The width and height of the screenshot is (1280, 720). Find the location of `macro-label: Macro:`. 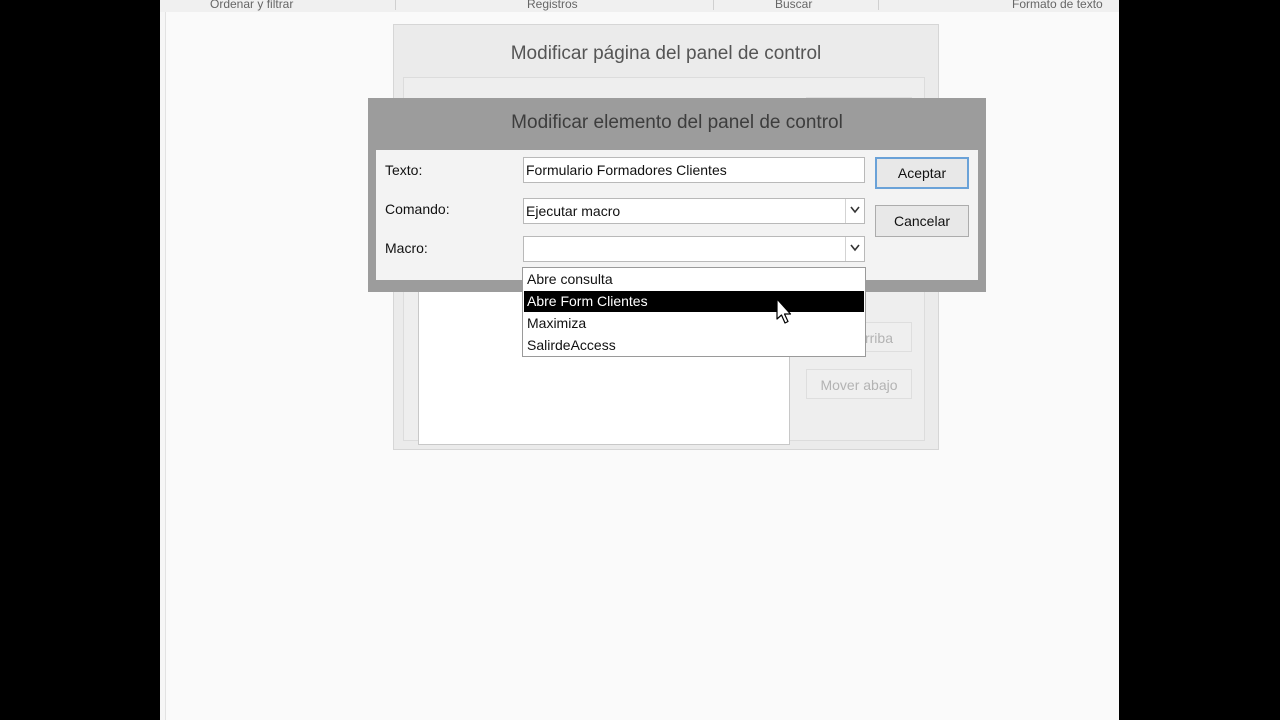

macro-label: Macro: is located at coordinates (406, 248).